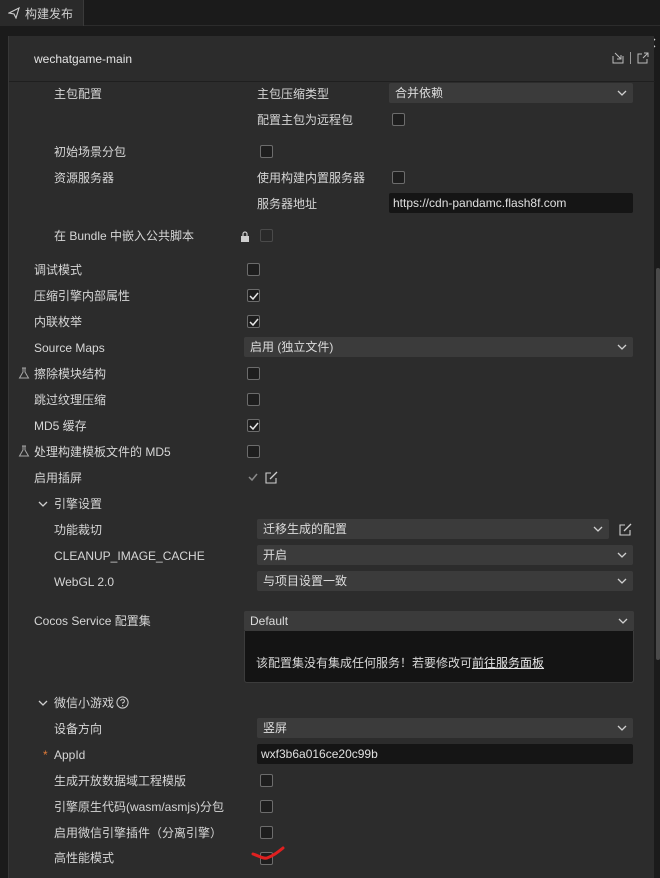 The height and width of the screenshot is (878, 660). What do you see at coordinates (293, 94) in the screenshot?
I see `compression-type-label: 主包压缩类型` at bounding box center [293, 94].